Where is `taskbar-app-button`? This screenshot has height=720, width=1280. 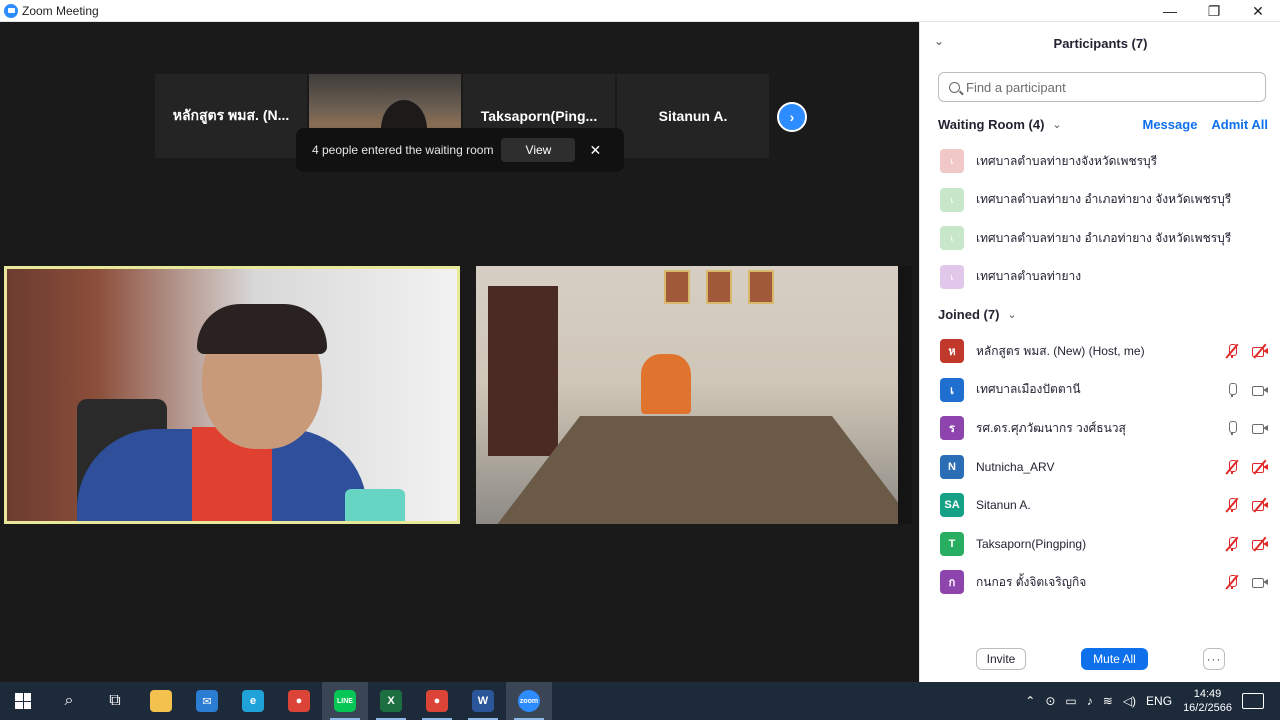 taskbar-app-button is located at coordinates (161, 701).